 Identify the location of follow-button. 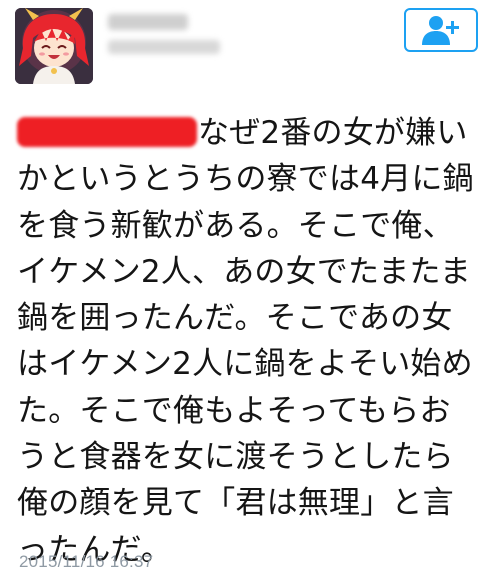
(441, 30).